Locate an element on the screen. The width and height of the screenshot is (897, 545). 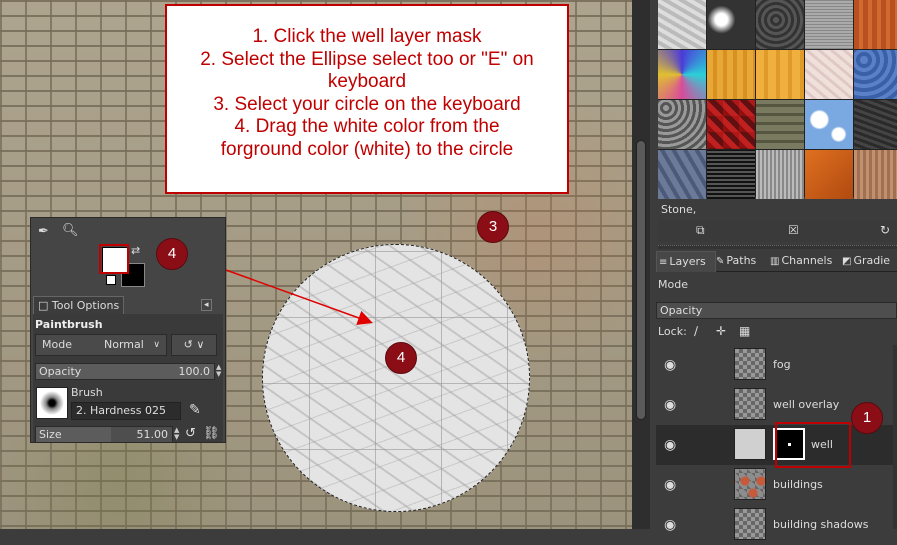
tab-tool-options: □ Tool Options is located at coordinates (79, 305).